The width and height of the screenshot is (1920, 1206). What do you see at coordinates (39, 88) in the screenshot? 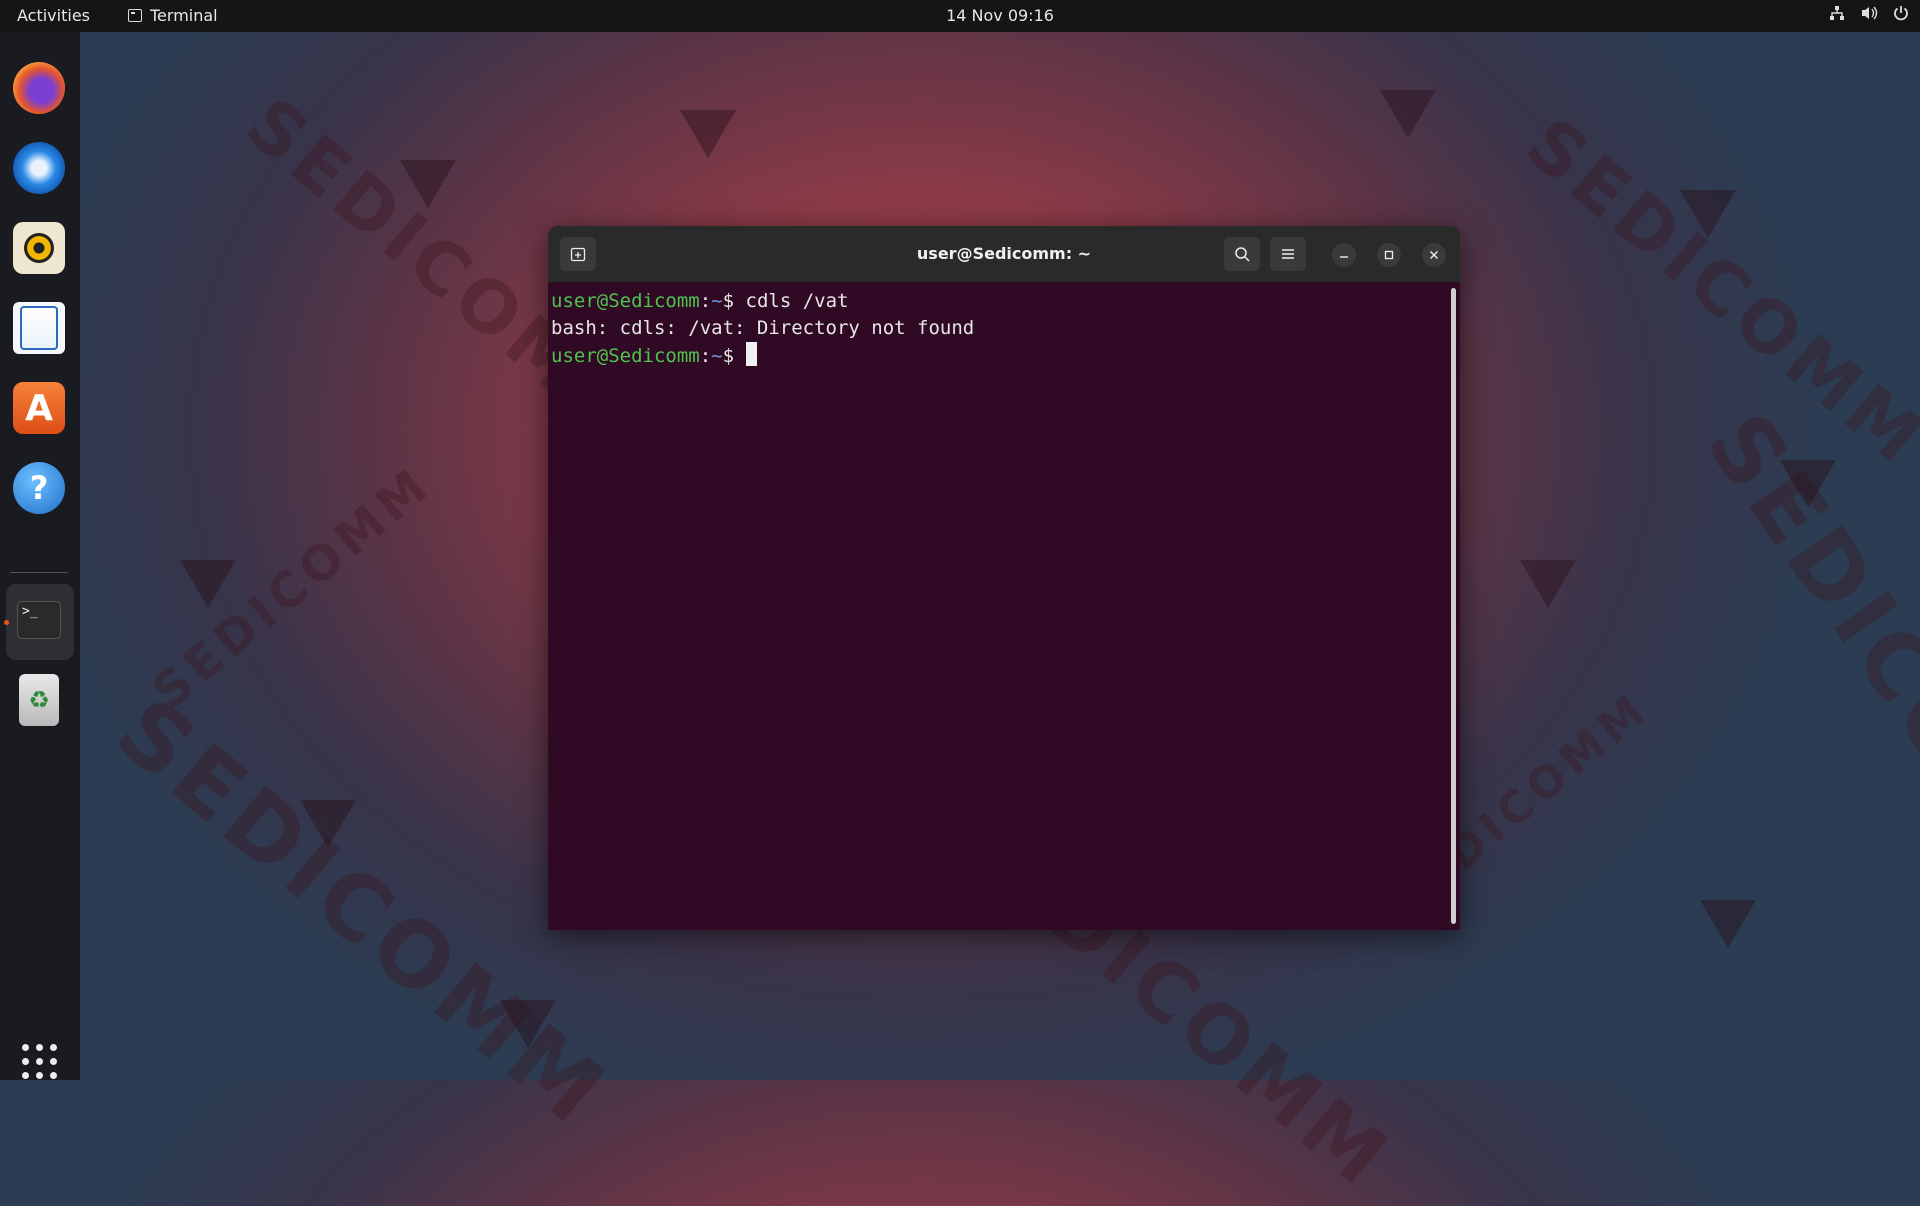
I see `firefox-icon` at bounding box center [39, 88].